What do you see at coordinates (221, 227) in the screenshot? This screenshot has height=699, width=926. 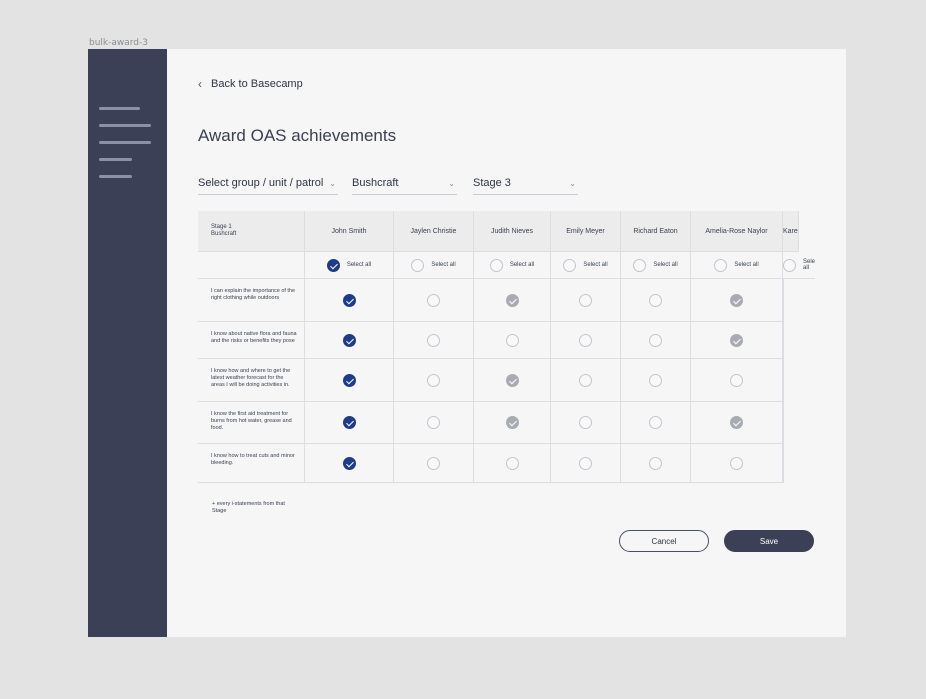 I see `stage-label: Stage 1` at bounding box center [221, 227].